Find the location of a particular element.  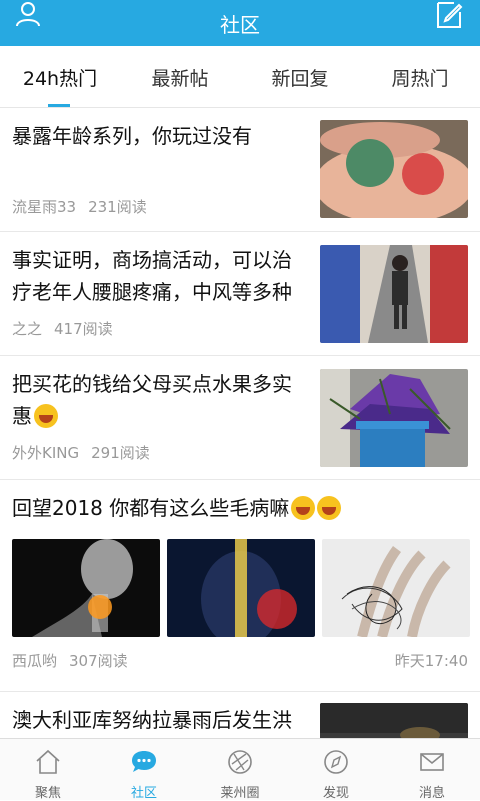

post-author: 西瓜哟 is located at coordinates (35, 661).